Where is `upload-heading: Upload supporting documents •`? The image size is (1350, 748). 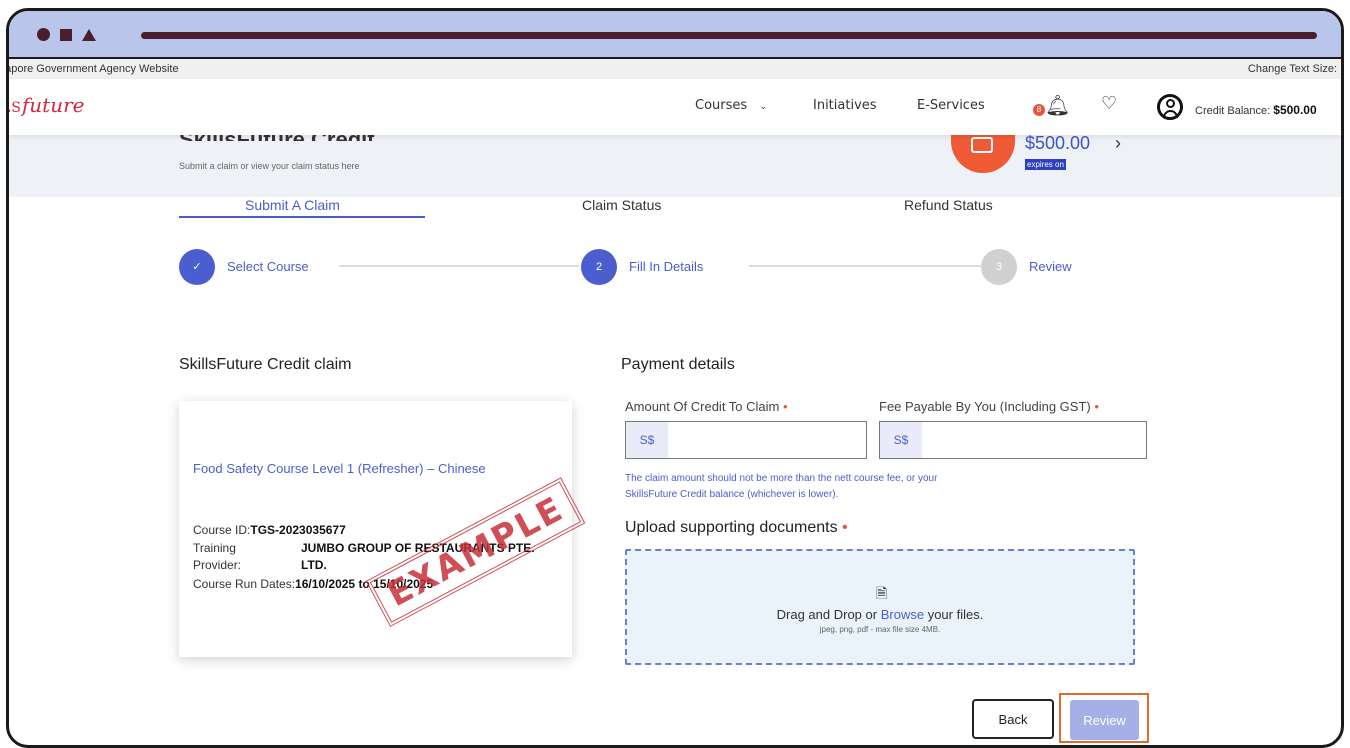
upload-heading: Upload supporting documents • is located at coordinates (736, 528).